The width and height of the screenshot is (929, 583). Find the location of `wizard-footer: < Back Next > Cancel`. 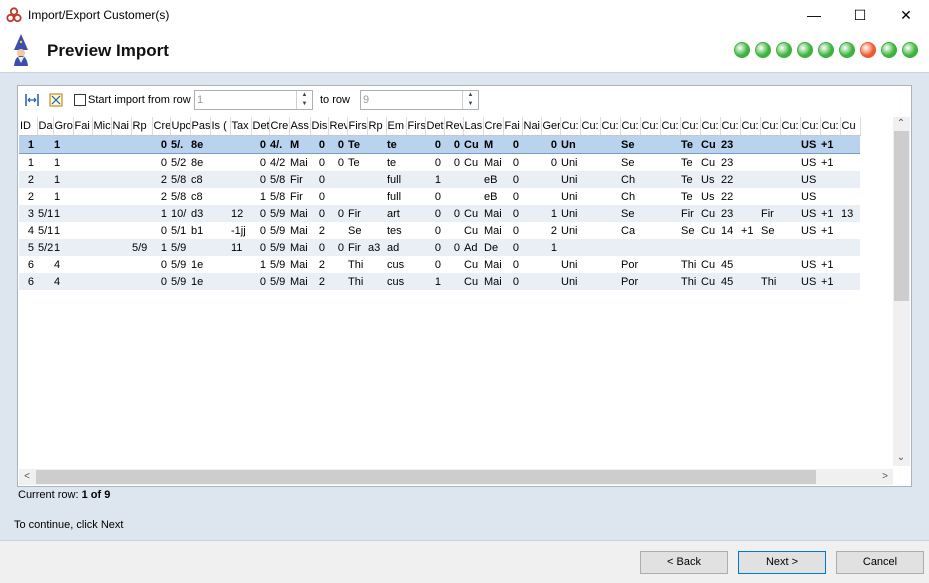

wizard-footer: < Back Next > Cancel is located at coordinates (464, 561).